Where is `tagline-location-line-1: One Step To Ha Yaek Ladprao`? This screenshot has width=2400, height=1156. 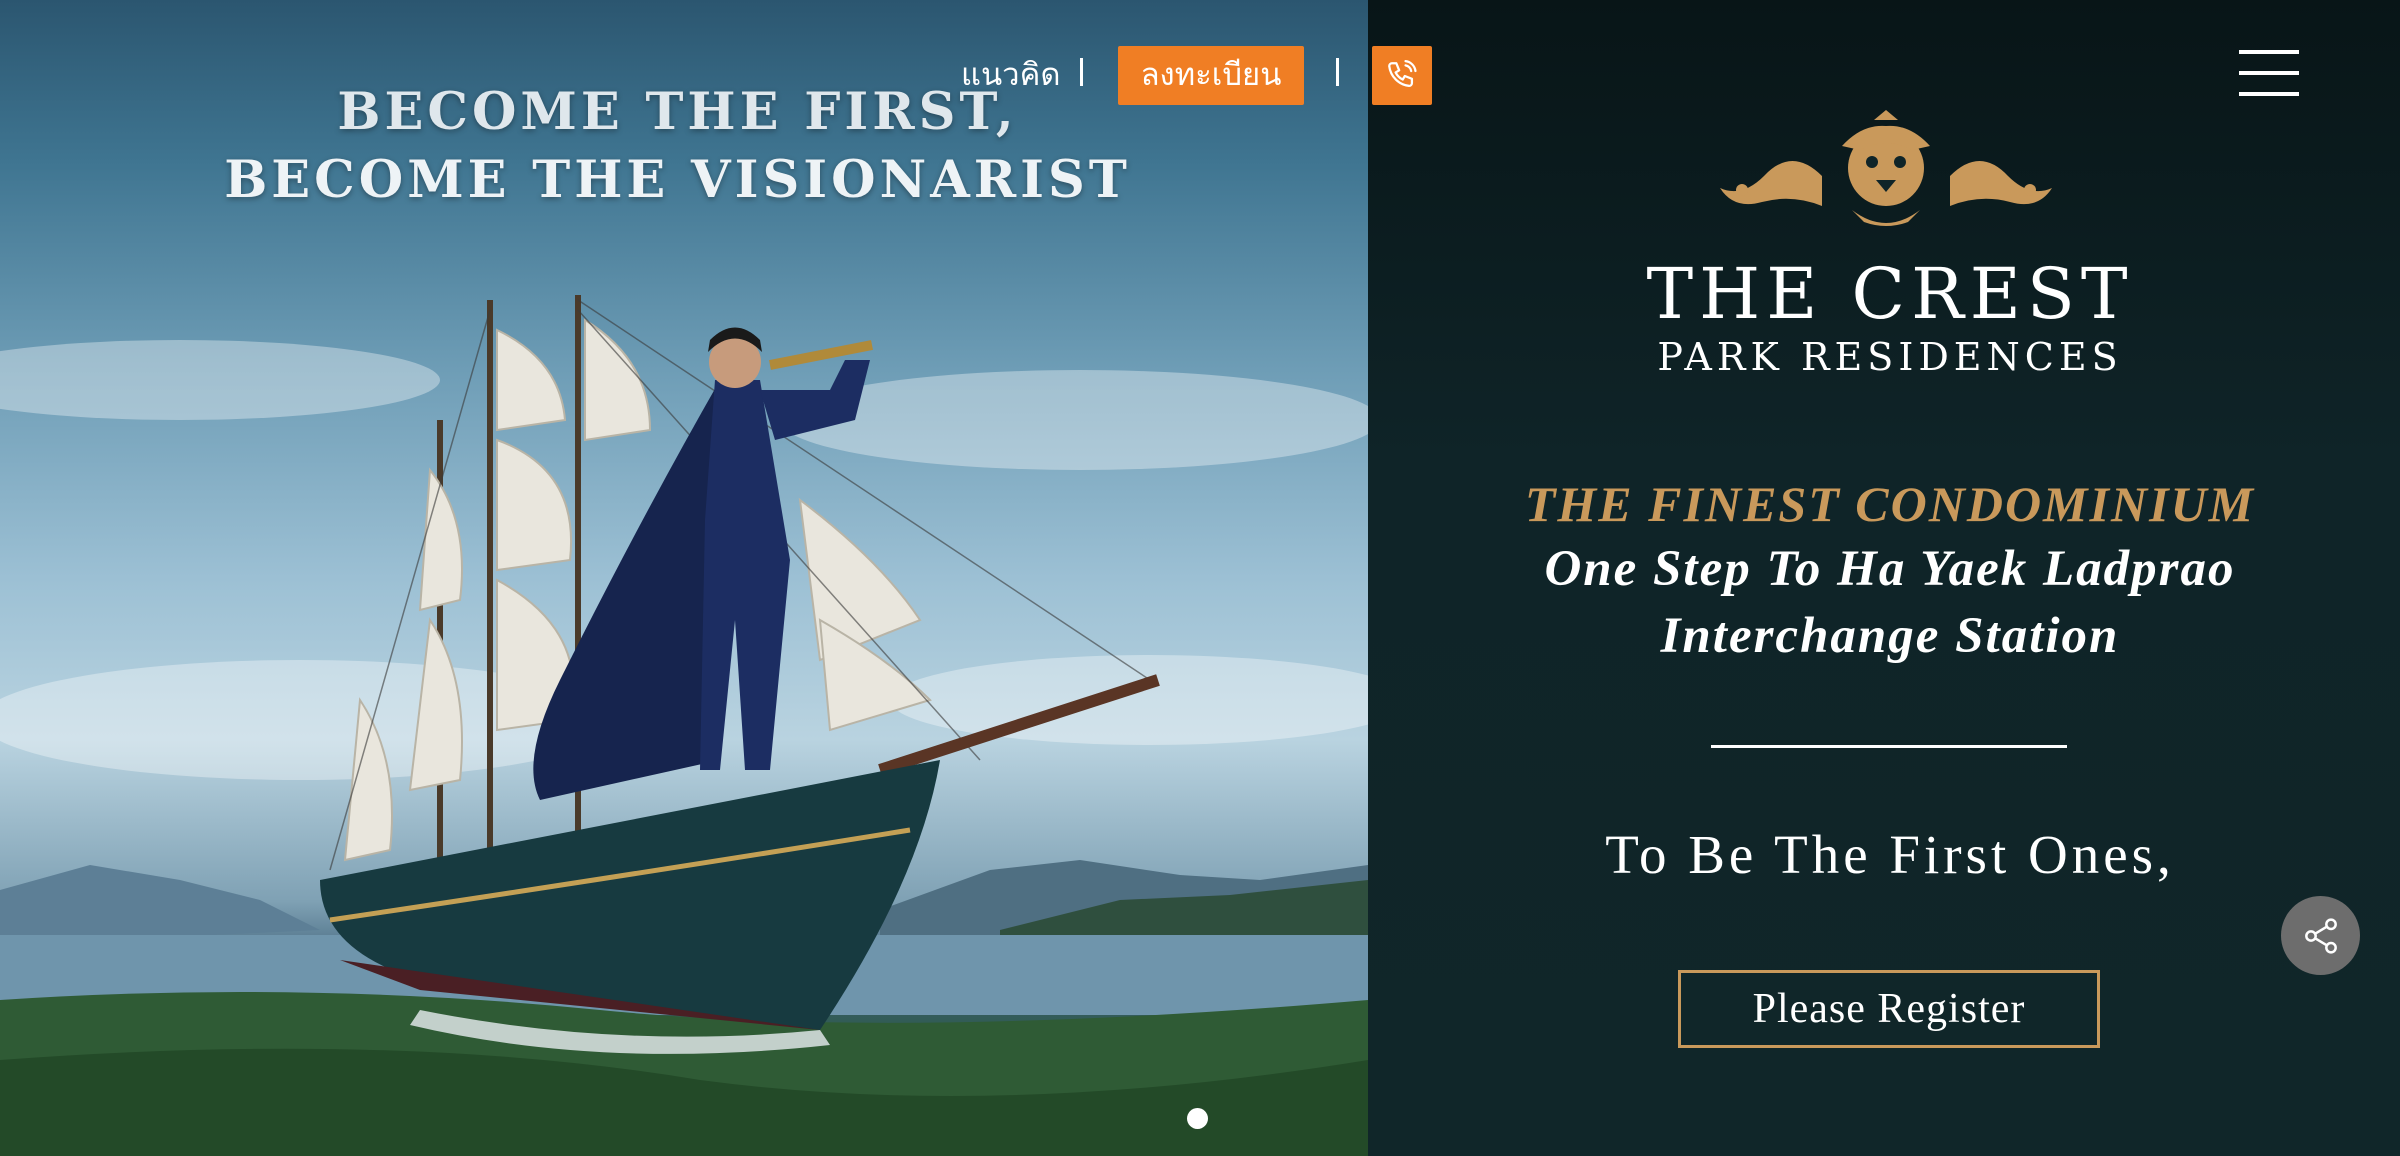
tagline-location-line-1: One Step To Ha Yaek Ladprao is located at coordinates (1890, 569).